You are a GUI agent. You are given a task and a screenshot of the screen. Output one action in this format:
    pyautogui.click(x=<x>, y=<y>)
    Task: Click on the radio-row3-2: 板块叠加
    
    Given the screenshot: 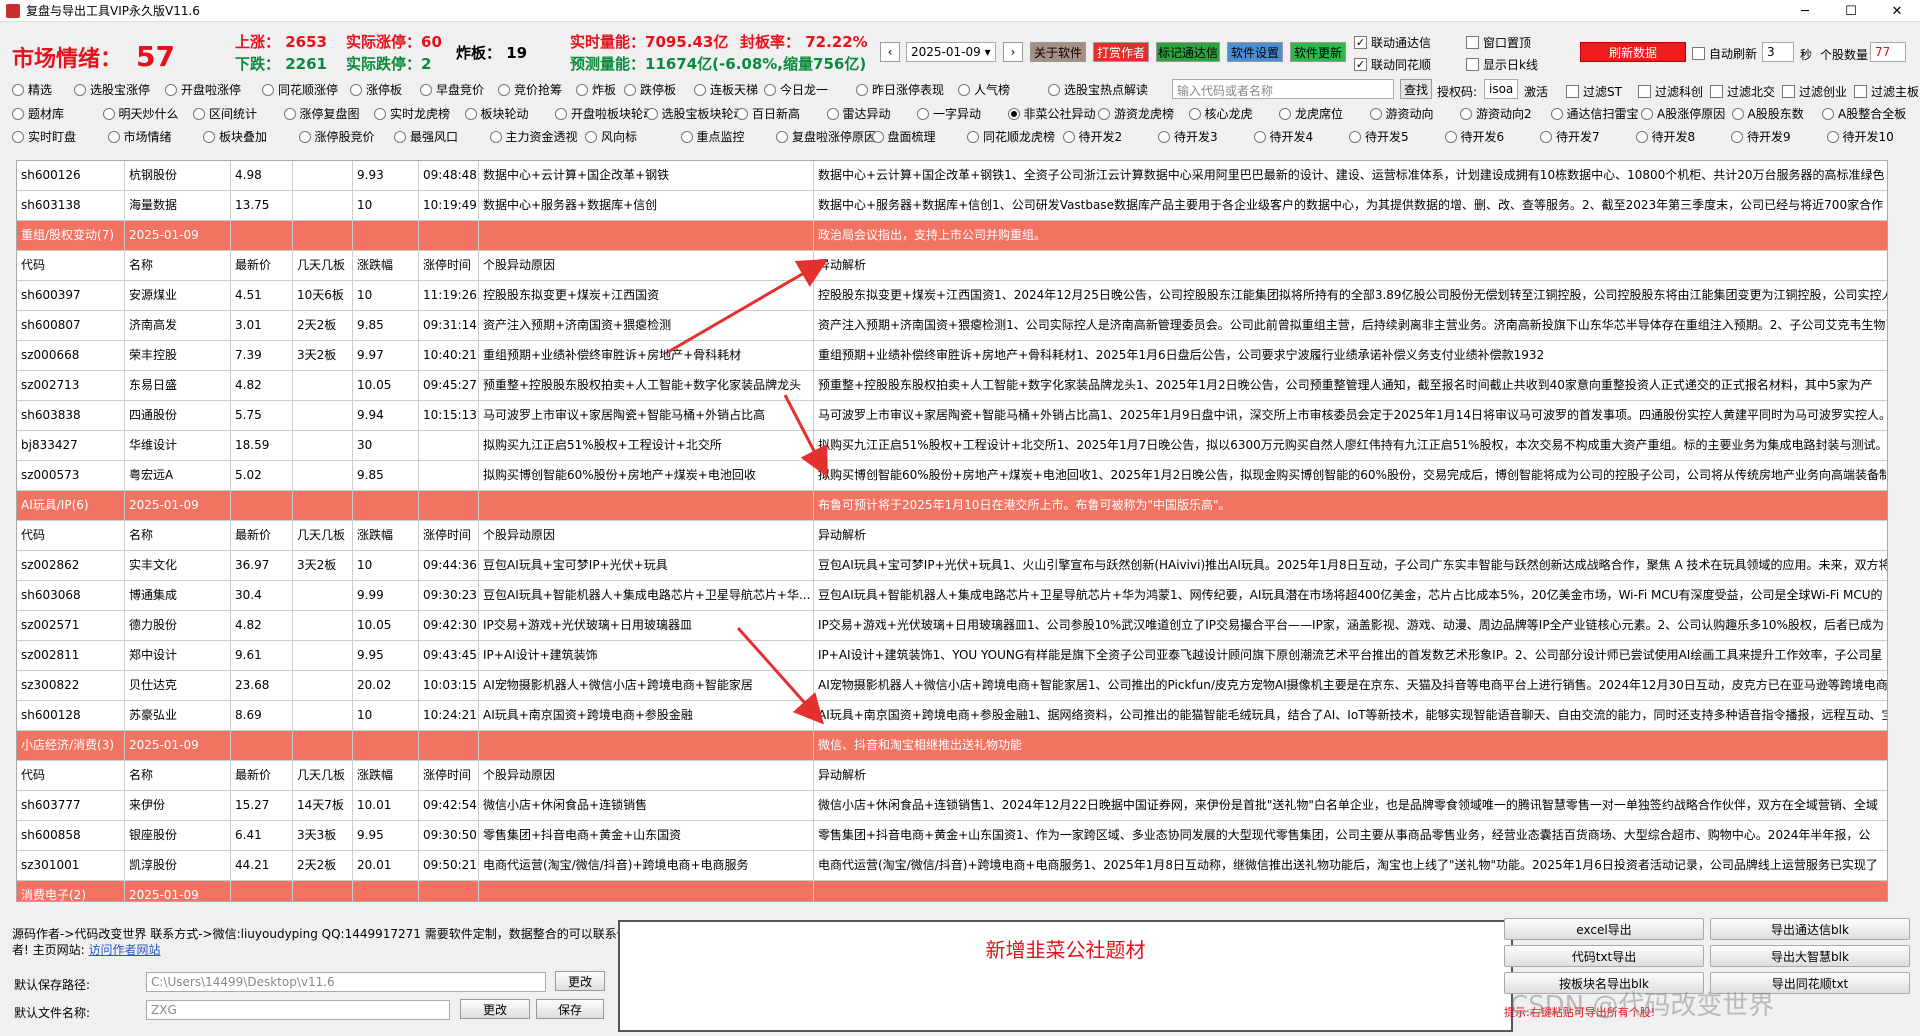 What is the action you would take?
    pyautogui.click(x=235, y=136)
    